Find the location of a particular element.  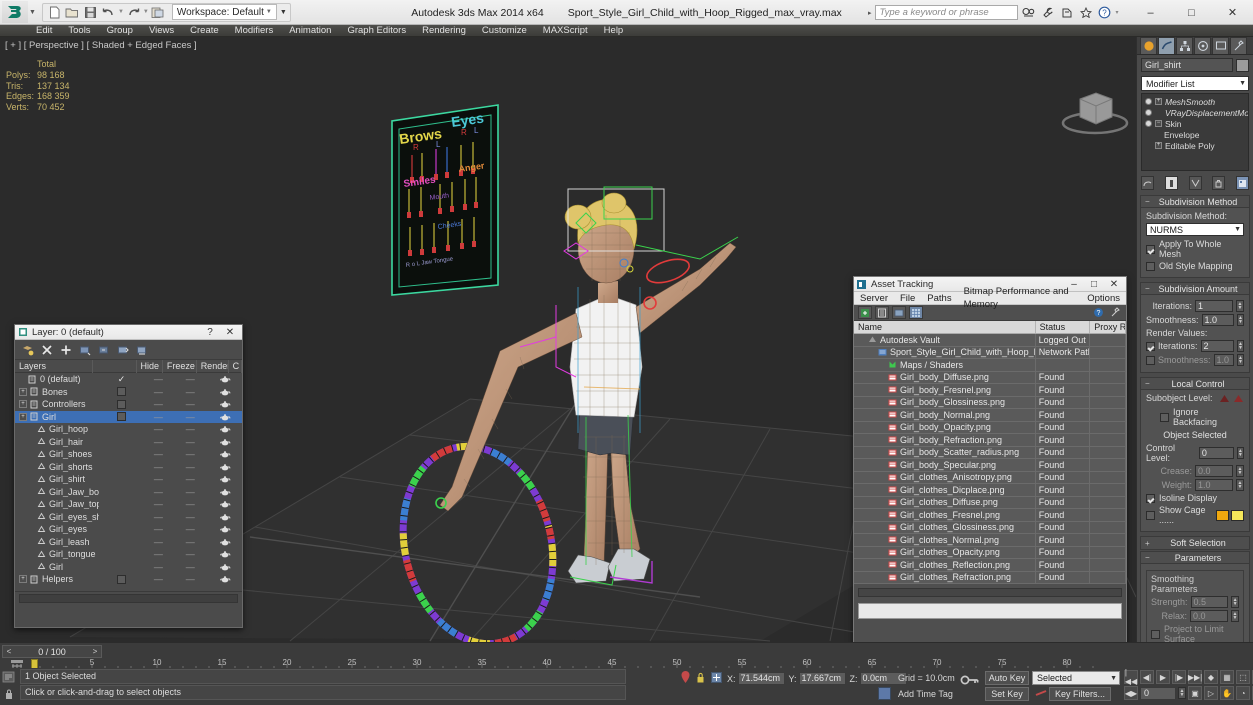

asset-menu-paths: Paths is located at coordinates (939, 298).